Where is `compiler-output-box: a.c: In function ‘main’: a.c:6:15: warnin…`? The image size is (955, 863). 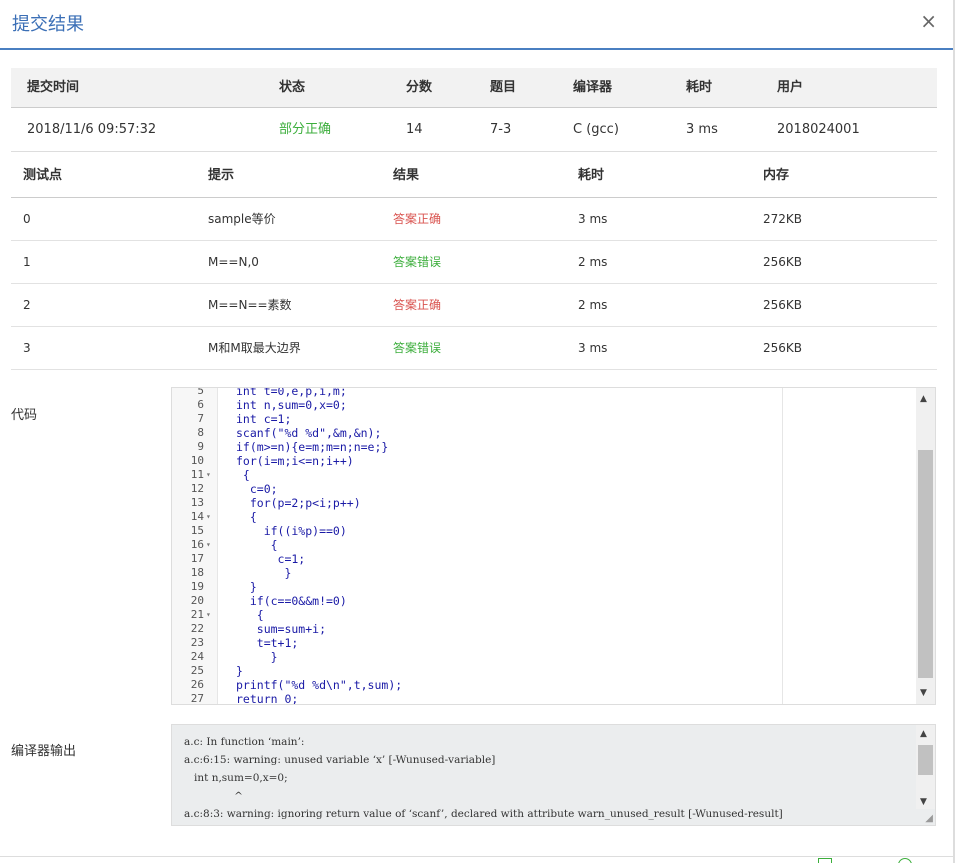
compiler-output-box: a.c: In function ‘main’: a.c:6:15: warnin… is located at coordinates (553, 775).